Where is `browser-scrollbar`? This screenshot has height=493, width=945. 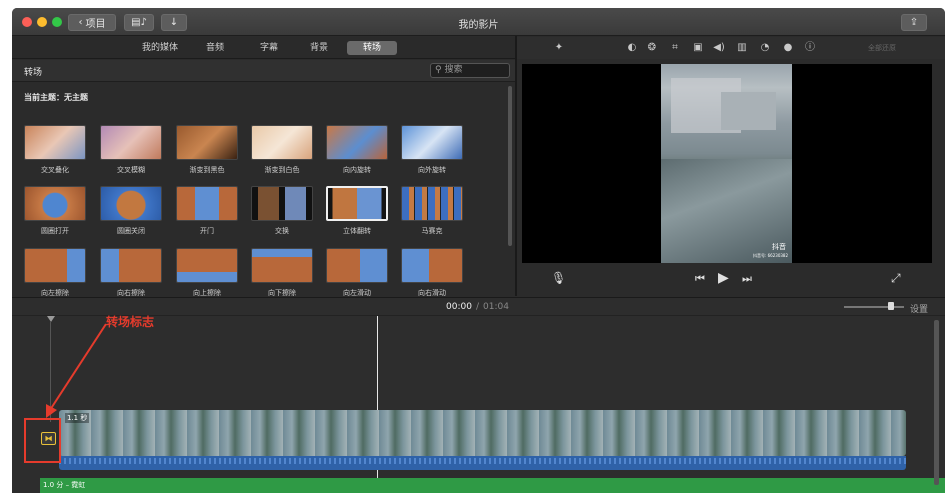 browser-scrollbar is located at coordinates (510, 166).